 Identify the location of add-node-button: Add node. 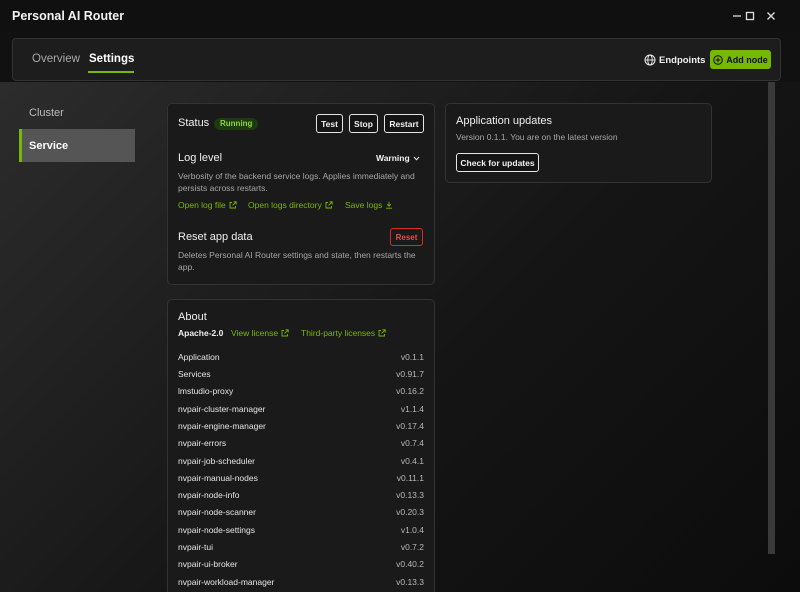
(740, 59).